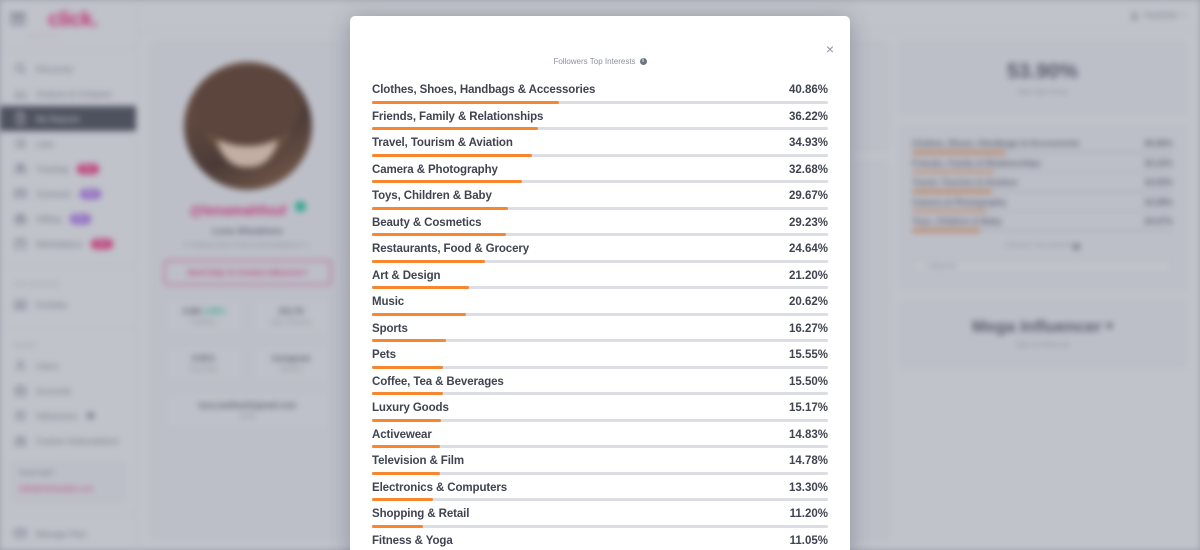 This screenshot has height=550, width=1200. Describe the element at coordinates (432, 196) in the screenshot. I see `interest-label: Toys, Children & Baby` at that location.